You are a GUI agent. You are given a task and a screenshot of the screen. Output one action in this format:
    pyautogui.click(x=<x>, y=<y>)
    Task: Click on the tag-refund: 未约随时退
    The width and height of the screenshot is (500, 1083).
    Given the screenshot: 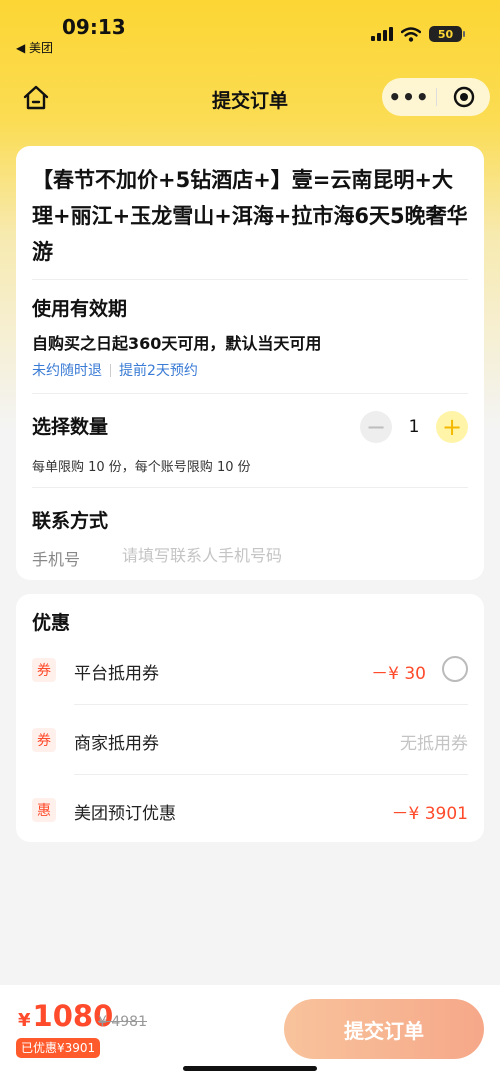 What is the action you would take?
    pyautogui.click(x=67, y=370)
    